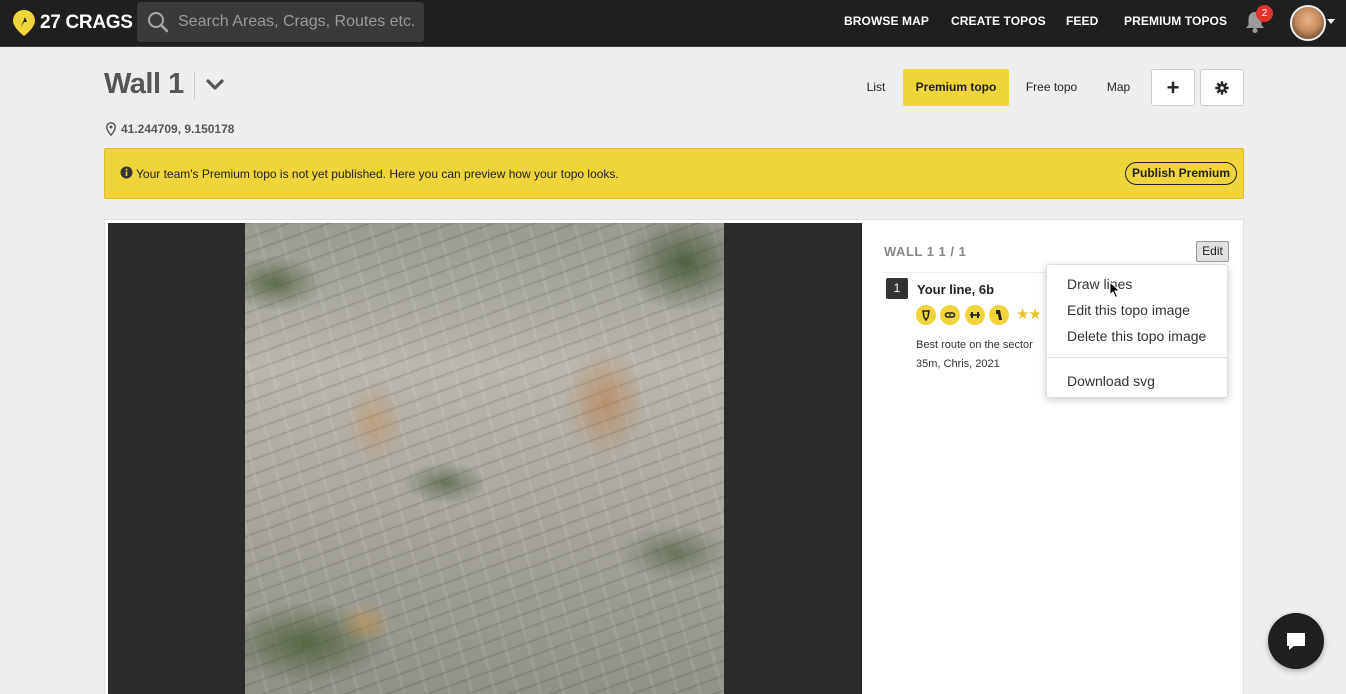 This screenshot has height=694, width=1346. Describe the element at coordinates (955, 289) in the screenshot. I see `route-name: Your line, 6b` at that location.